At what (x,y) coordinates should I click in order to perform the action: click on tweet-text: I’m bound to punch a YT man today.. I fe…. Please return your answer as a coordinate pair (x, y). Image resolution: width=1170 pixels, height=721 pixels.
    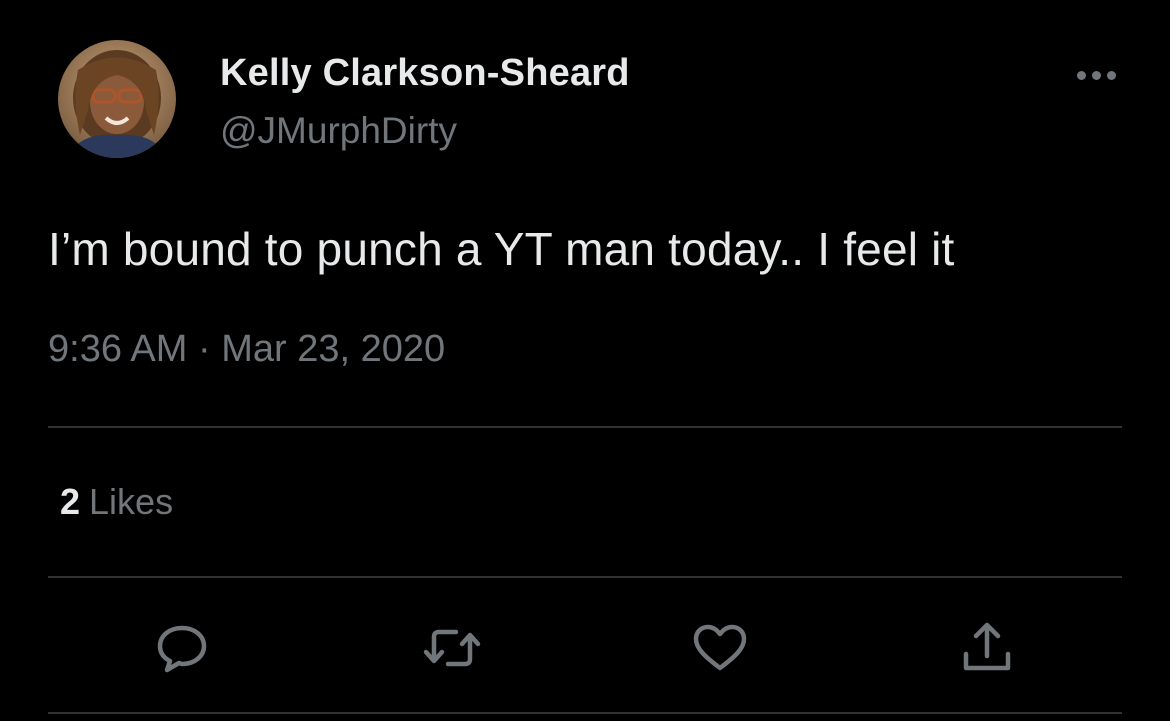
    Looking at the image, I should click on (501, 249).